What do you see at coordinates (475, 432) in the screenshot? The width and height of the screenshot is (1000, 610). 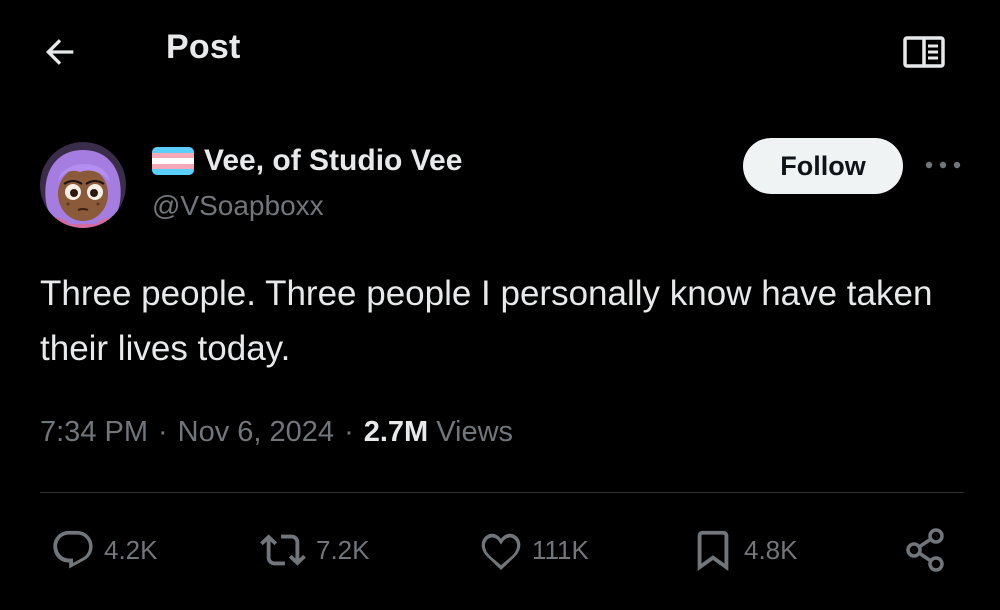 I see `views-label: Views` at bounding box center [475, 432].